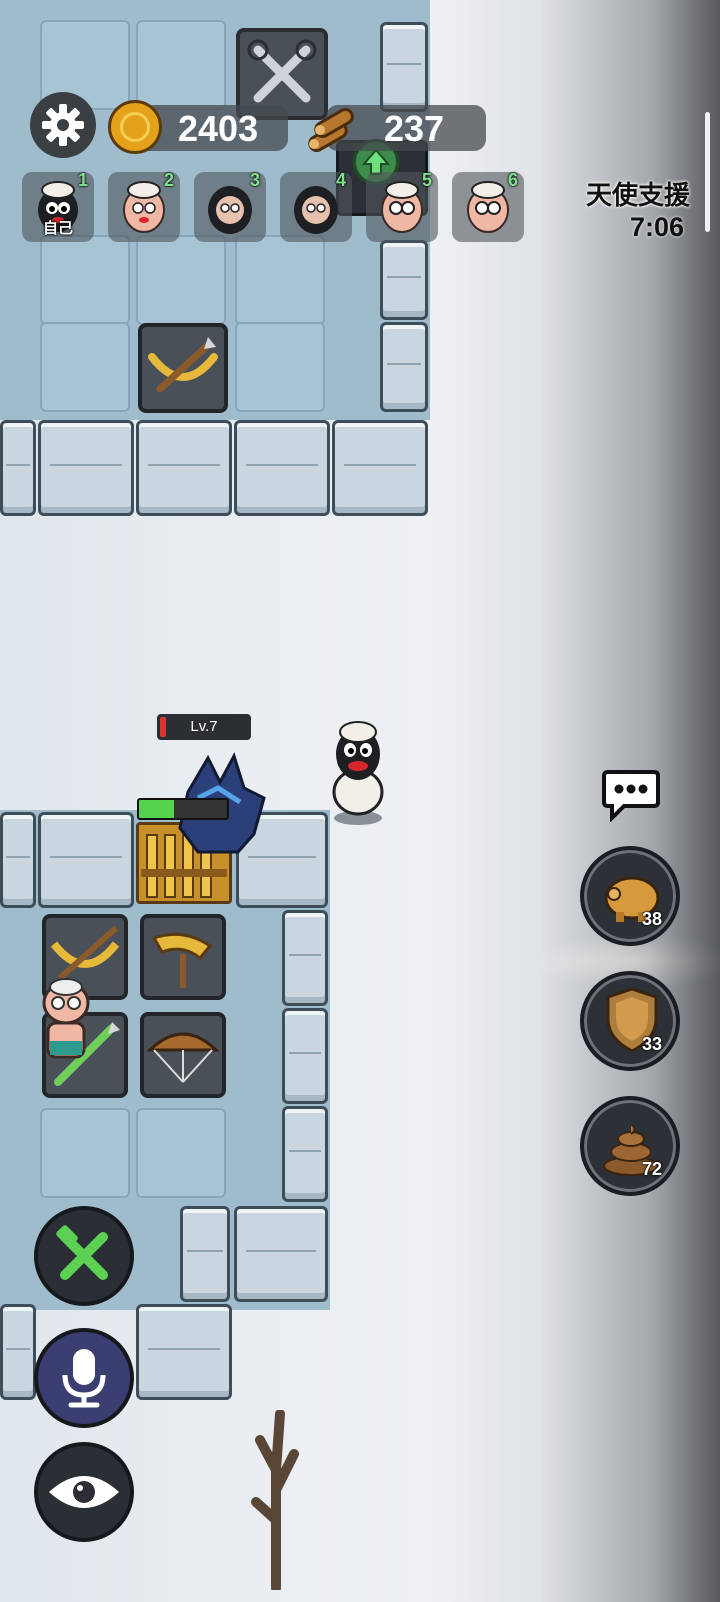 This screenshot has height=1602, width=720. What do you see at coordinates (58, 206) in the screenshot?
I see `player-avatar-1: 1 自己` at bounding box center [58, 206].